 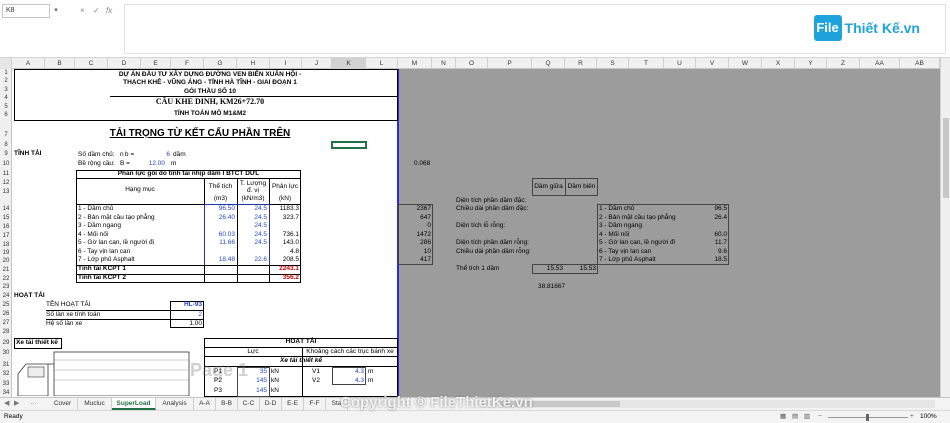 What do you see at coordinates (6, 145) in the screenshot?
I see `row-header: 8` at bounding box center [6, 145].